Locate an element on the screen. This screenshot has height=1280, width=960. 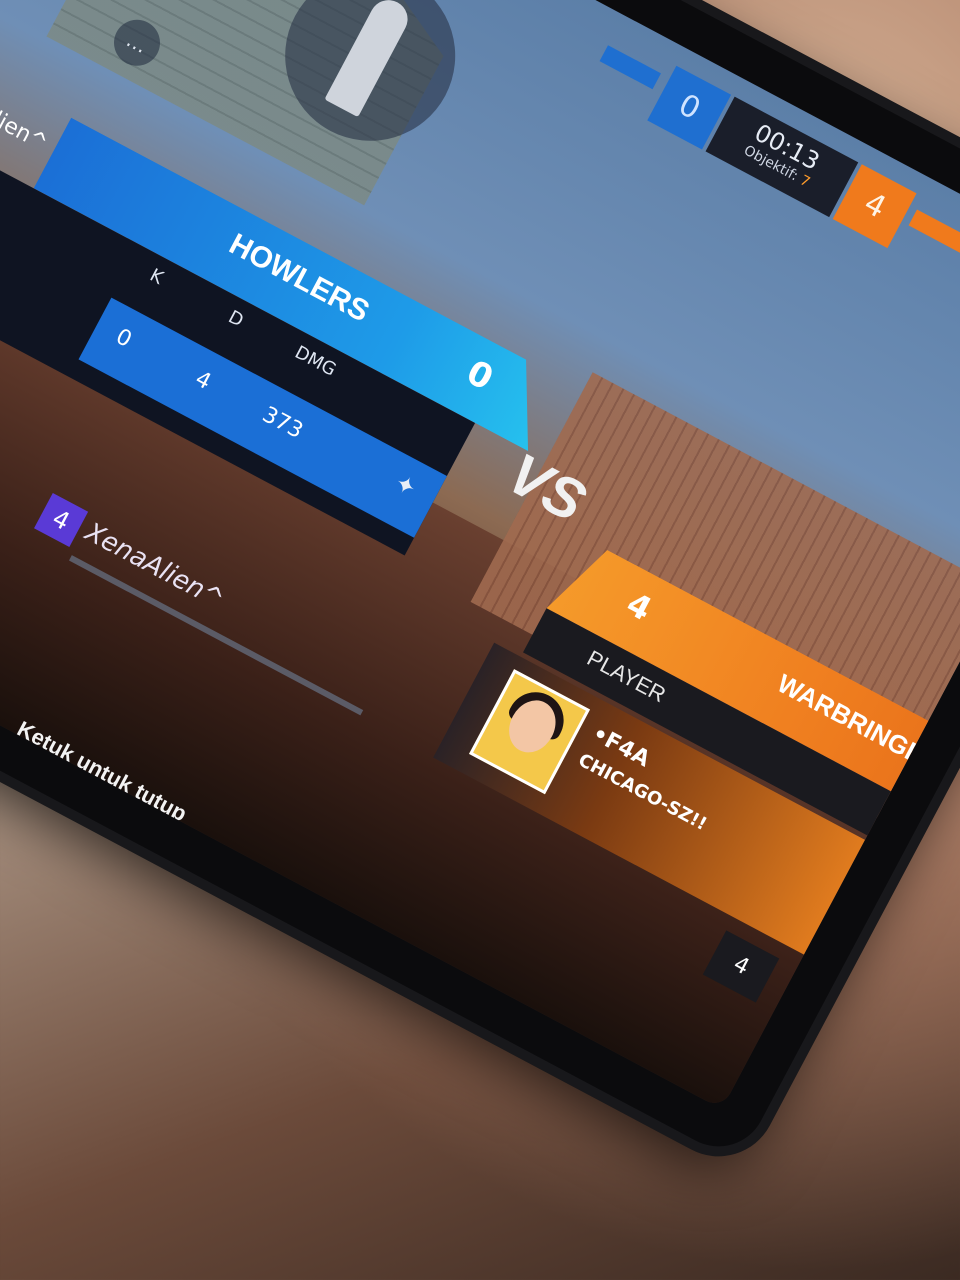
kills-value: 0 is located at coordinates (123, 338).